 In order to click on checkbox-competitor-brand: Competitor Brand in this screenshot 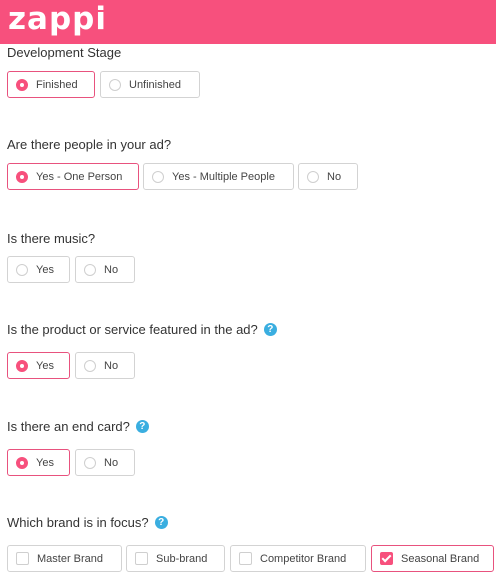, I will do `click(298, 558)`.